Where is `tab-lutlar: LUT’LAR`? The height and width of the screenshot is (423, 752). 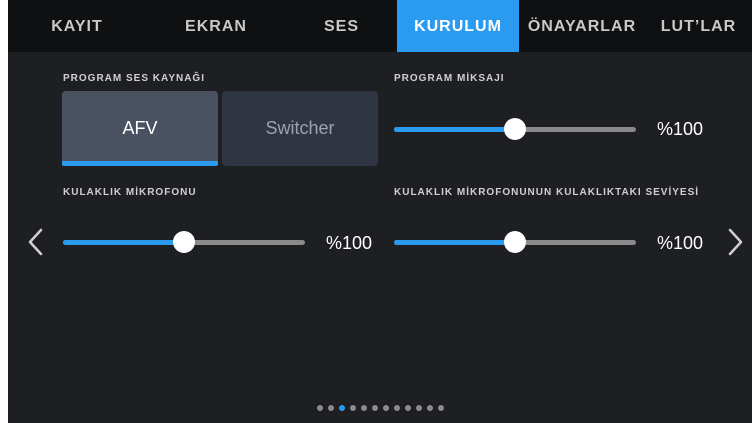
tab-lutlar: LUT’LAR is located at coordinates (698, 26).